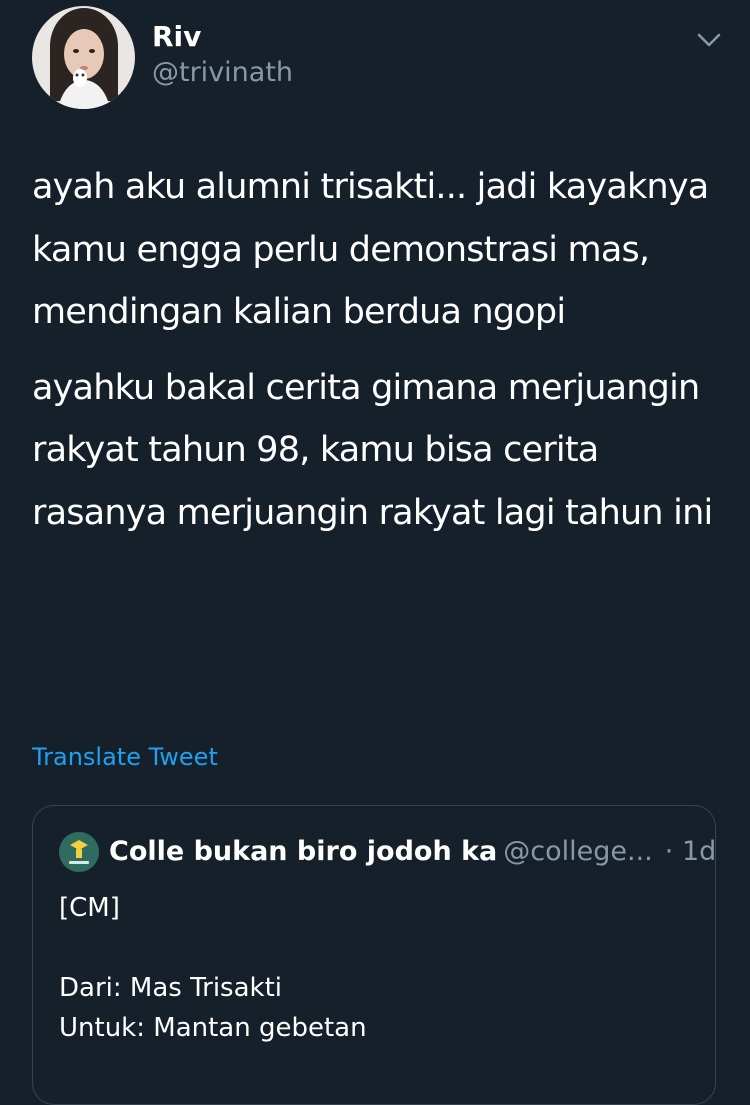 The height and width of the screenshot is (1105, 750). I want to click on quoted-tweet-header: Colle bukan biro jodoh ka @college... · 1d, so click(412, 852).